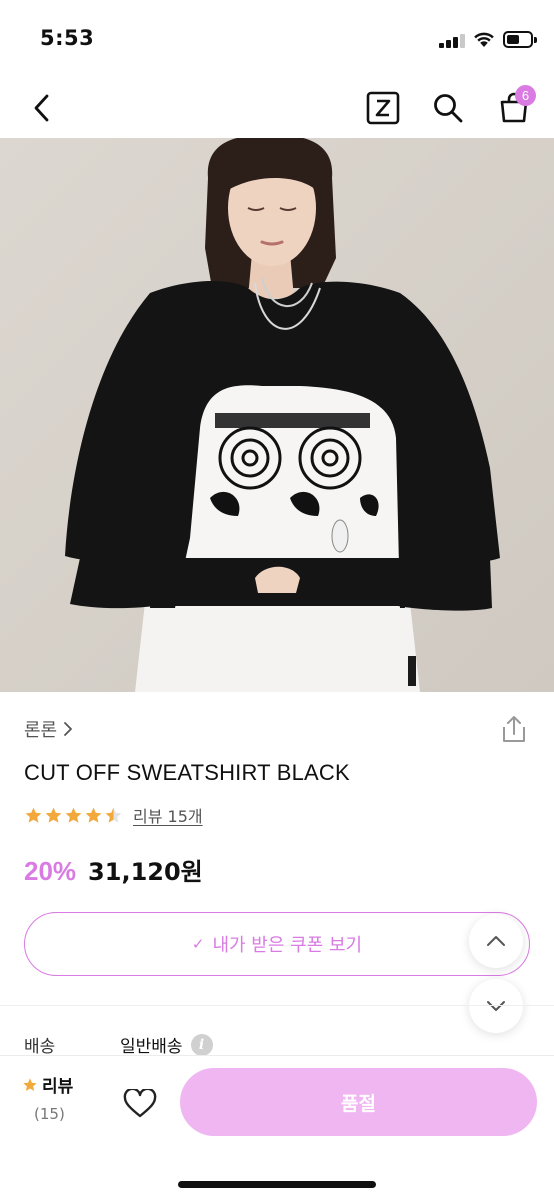 This screenshot has width=554, height=1200. I want to click on scroll-up-button, so click(496, 941).